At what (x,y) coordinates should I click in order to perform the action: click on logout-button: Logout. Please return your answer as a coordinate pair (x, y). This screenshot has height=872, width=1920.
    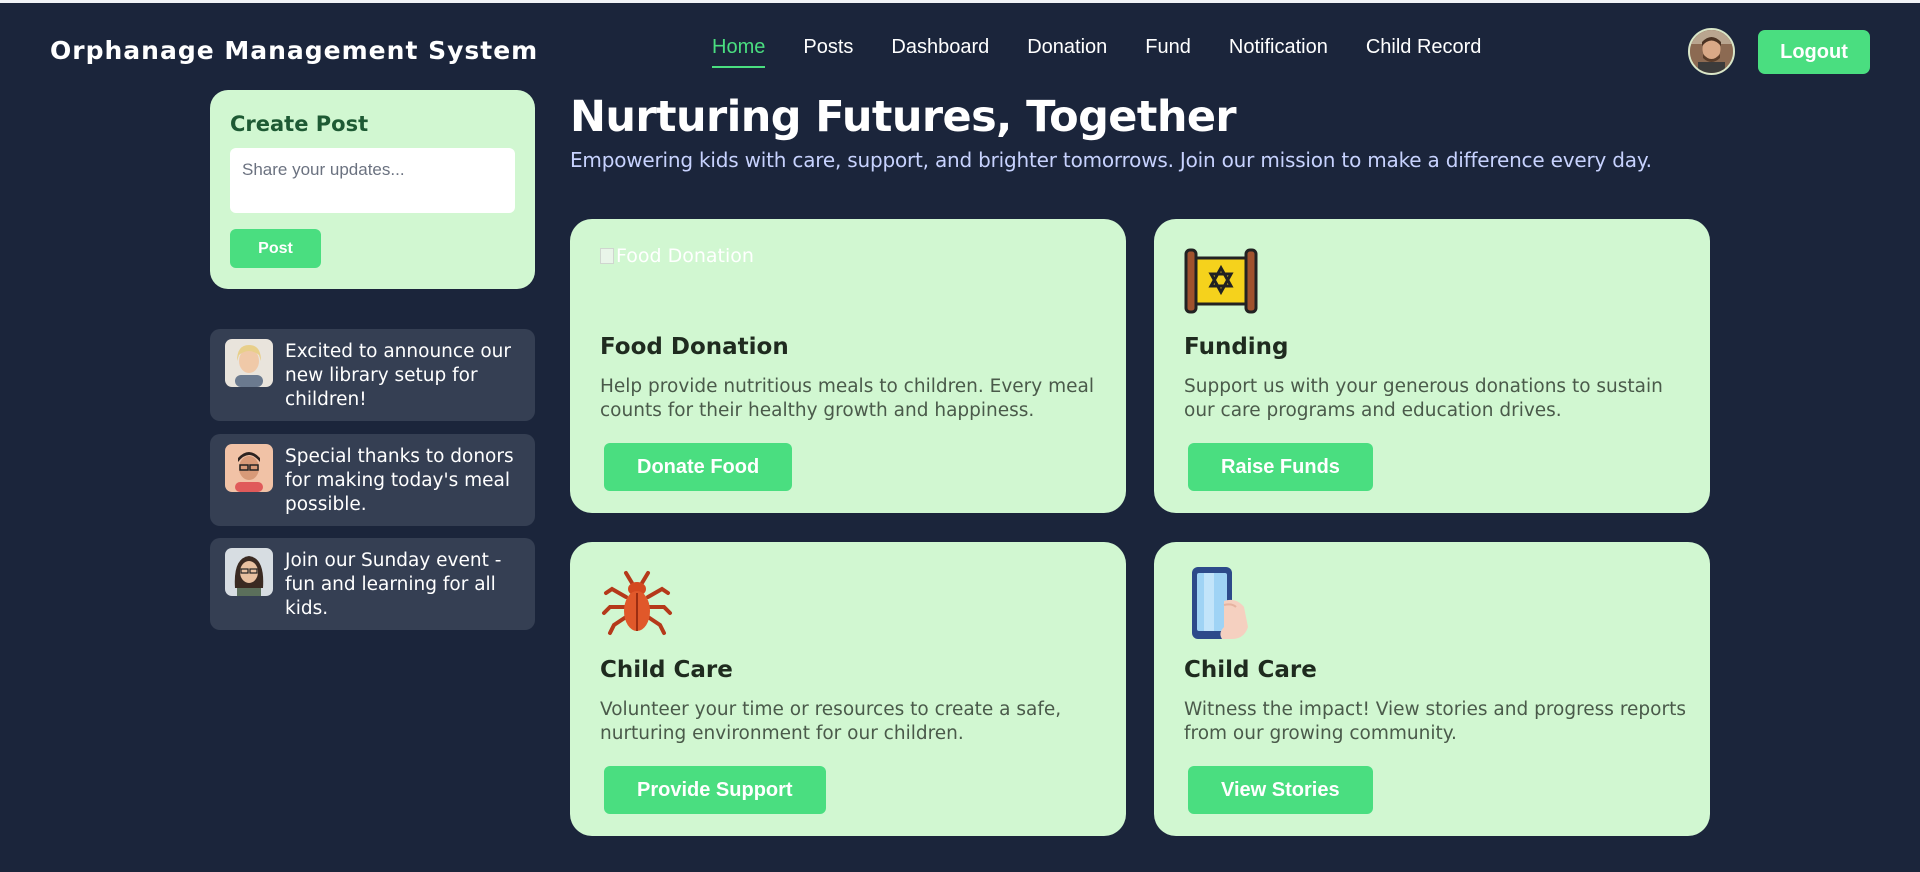
    Looking at the image, I should click on (1814, 52).